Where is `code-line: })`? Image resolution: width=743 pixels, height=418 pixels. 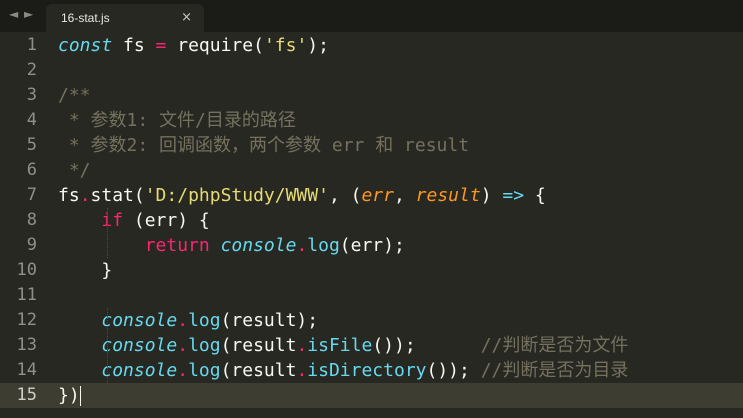 code-line: }) is located at coordinates (69, 395).